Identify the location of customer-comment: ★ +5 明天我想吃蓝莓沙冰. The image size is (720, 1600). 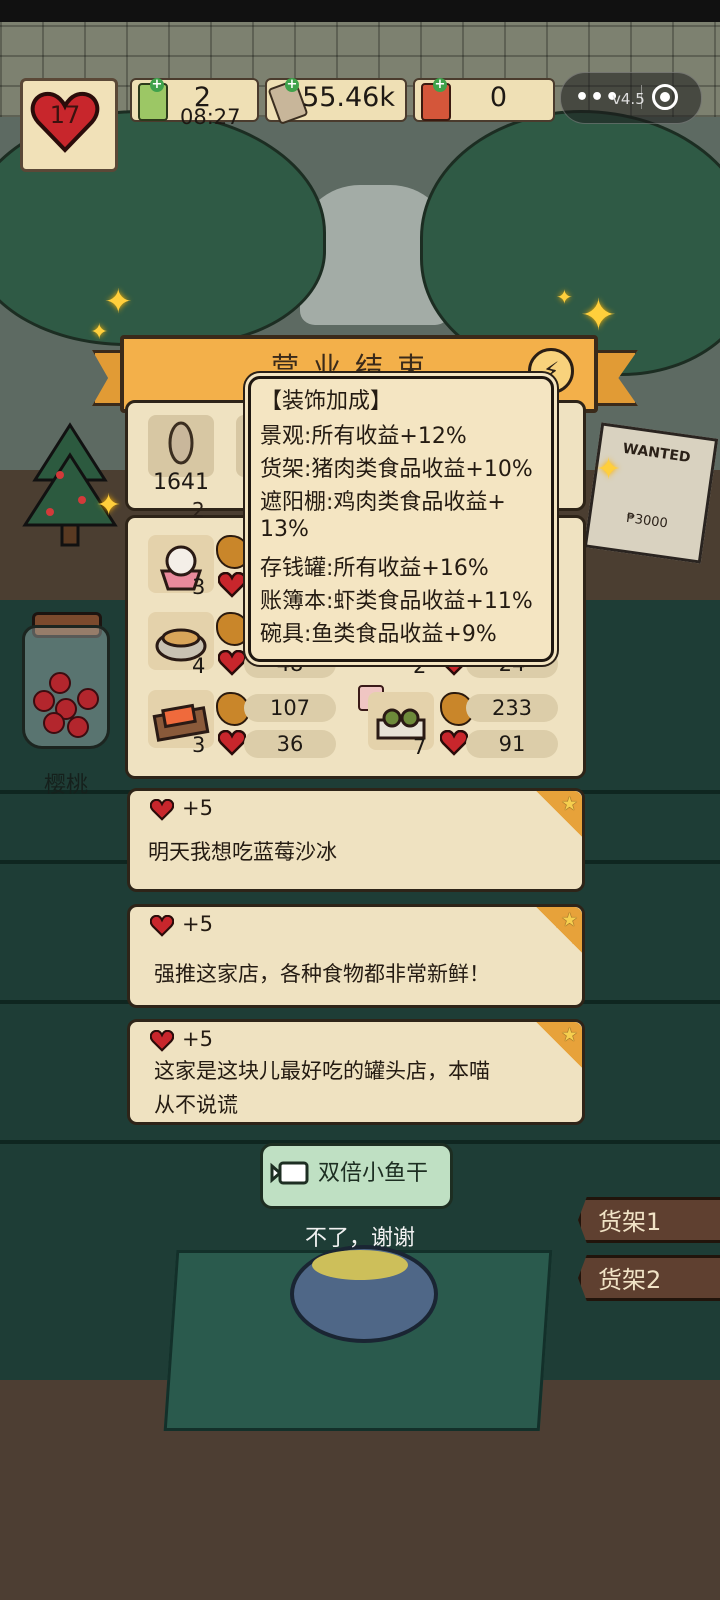
(356, 840).